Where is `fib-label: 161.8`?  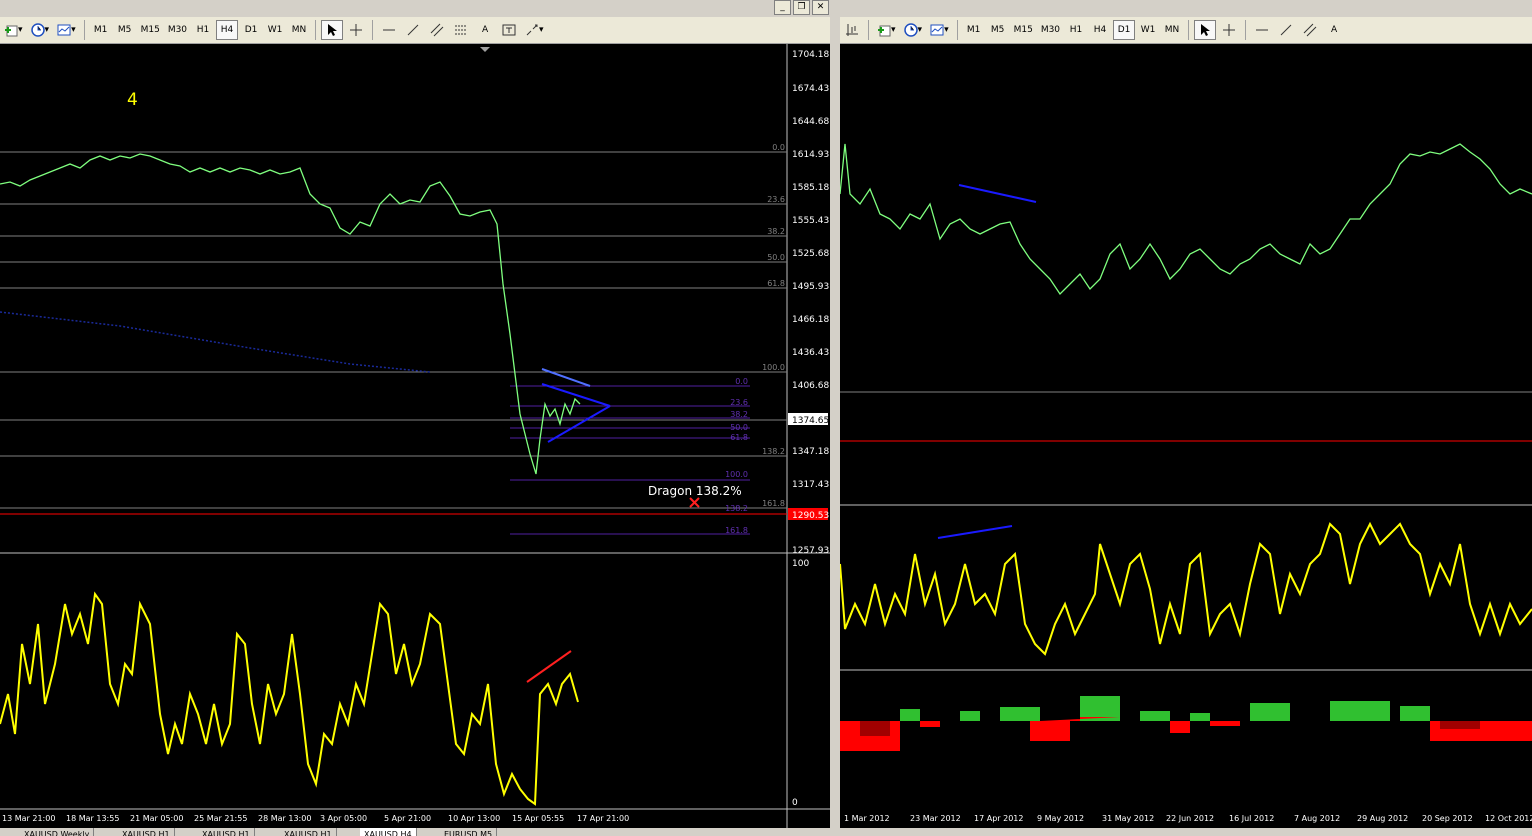
fib-label: 161.8 is located at coordinates (773, 503).